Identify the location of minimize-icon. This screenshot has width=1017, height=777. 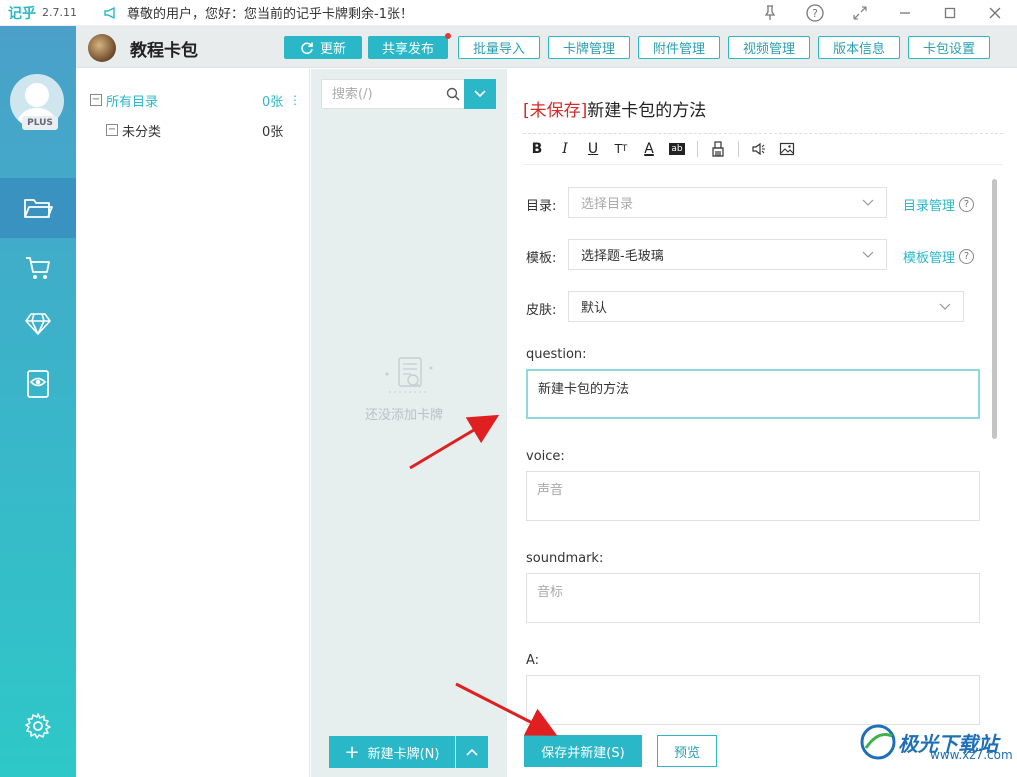
(904, 13).